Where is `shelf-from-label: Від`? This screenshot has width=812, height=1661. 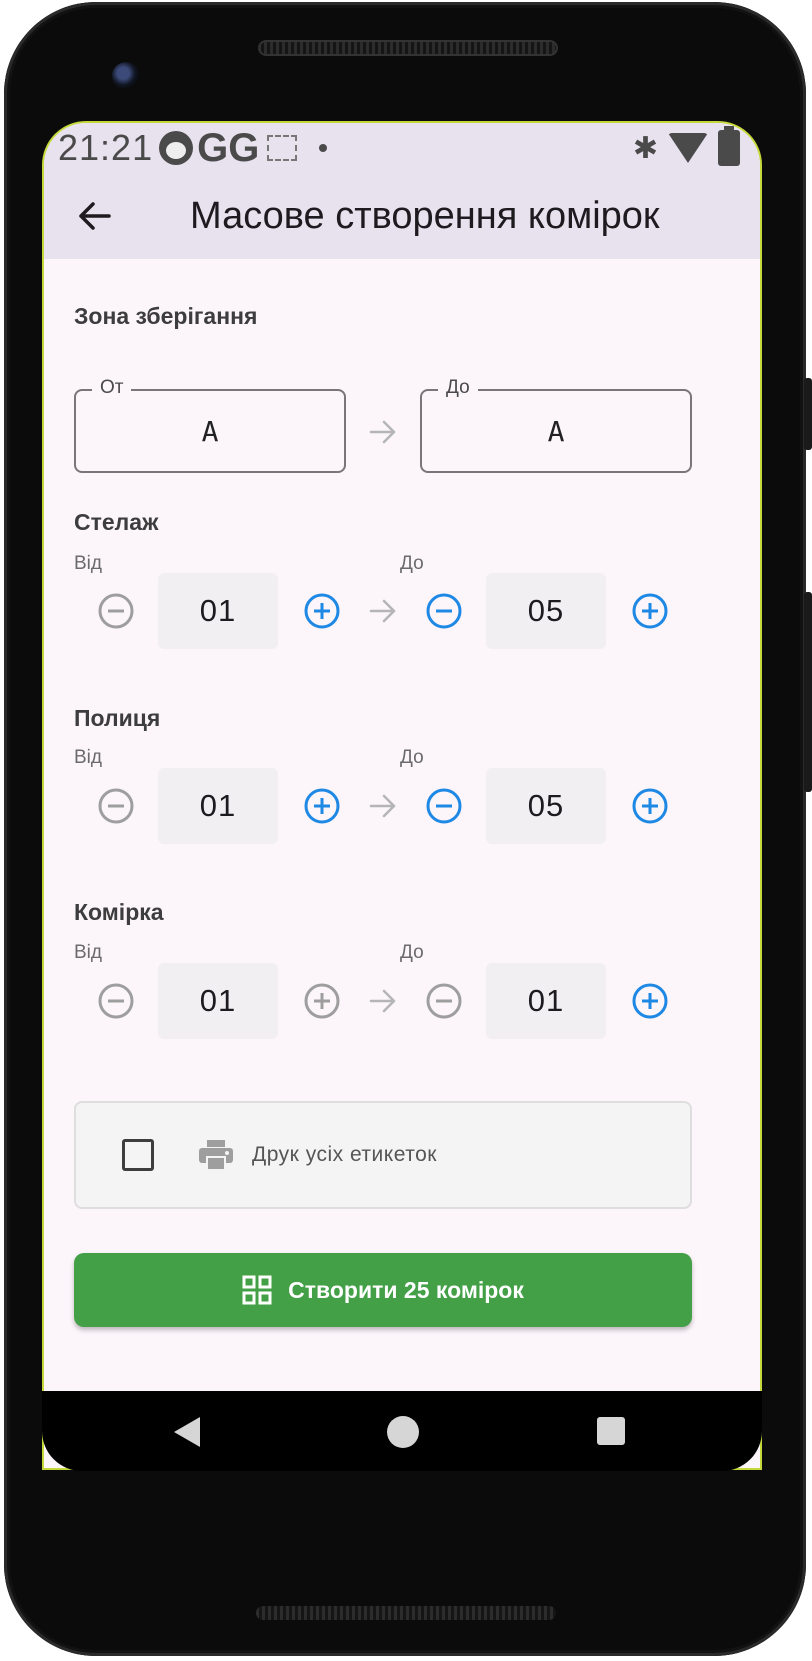
shelf-from-label: Від is located at coordinates (88, 757).